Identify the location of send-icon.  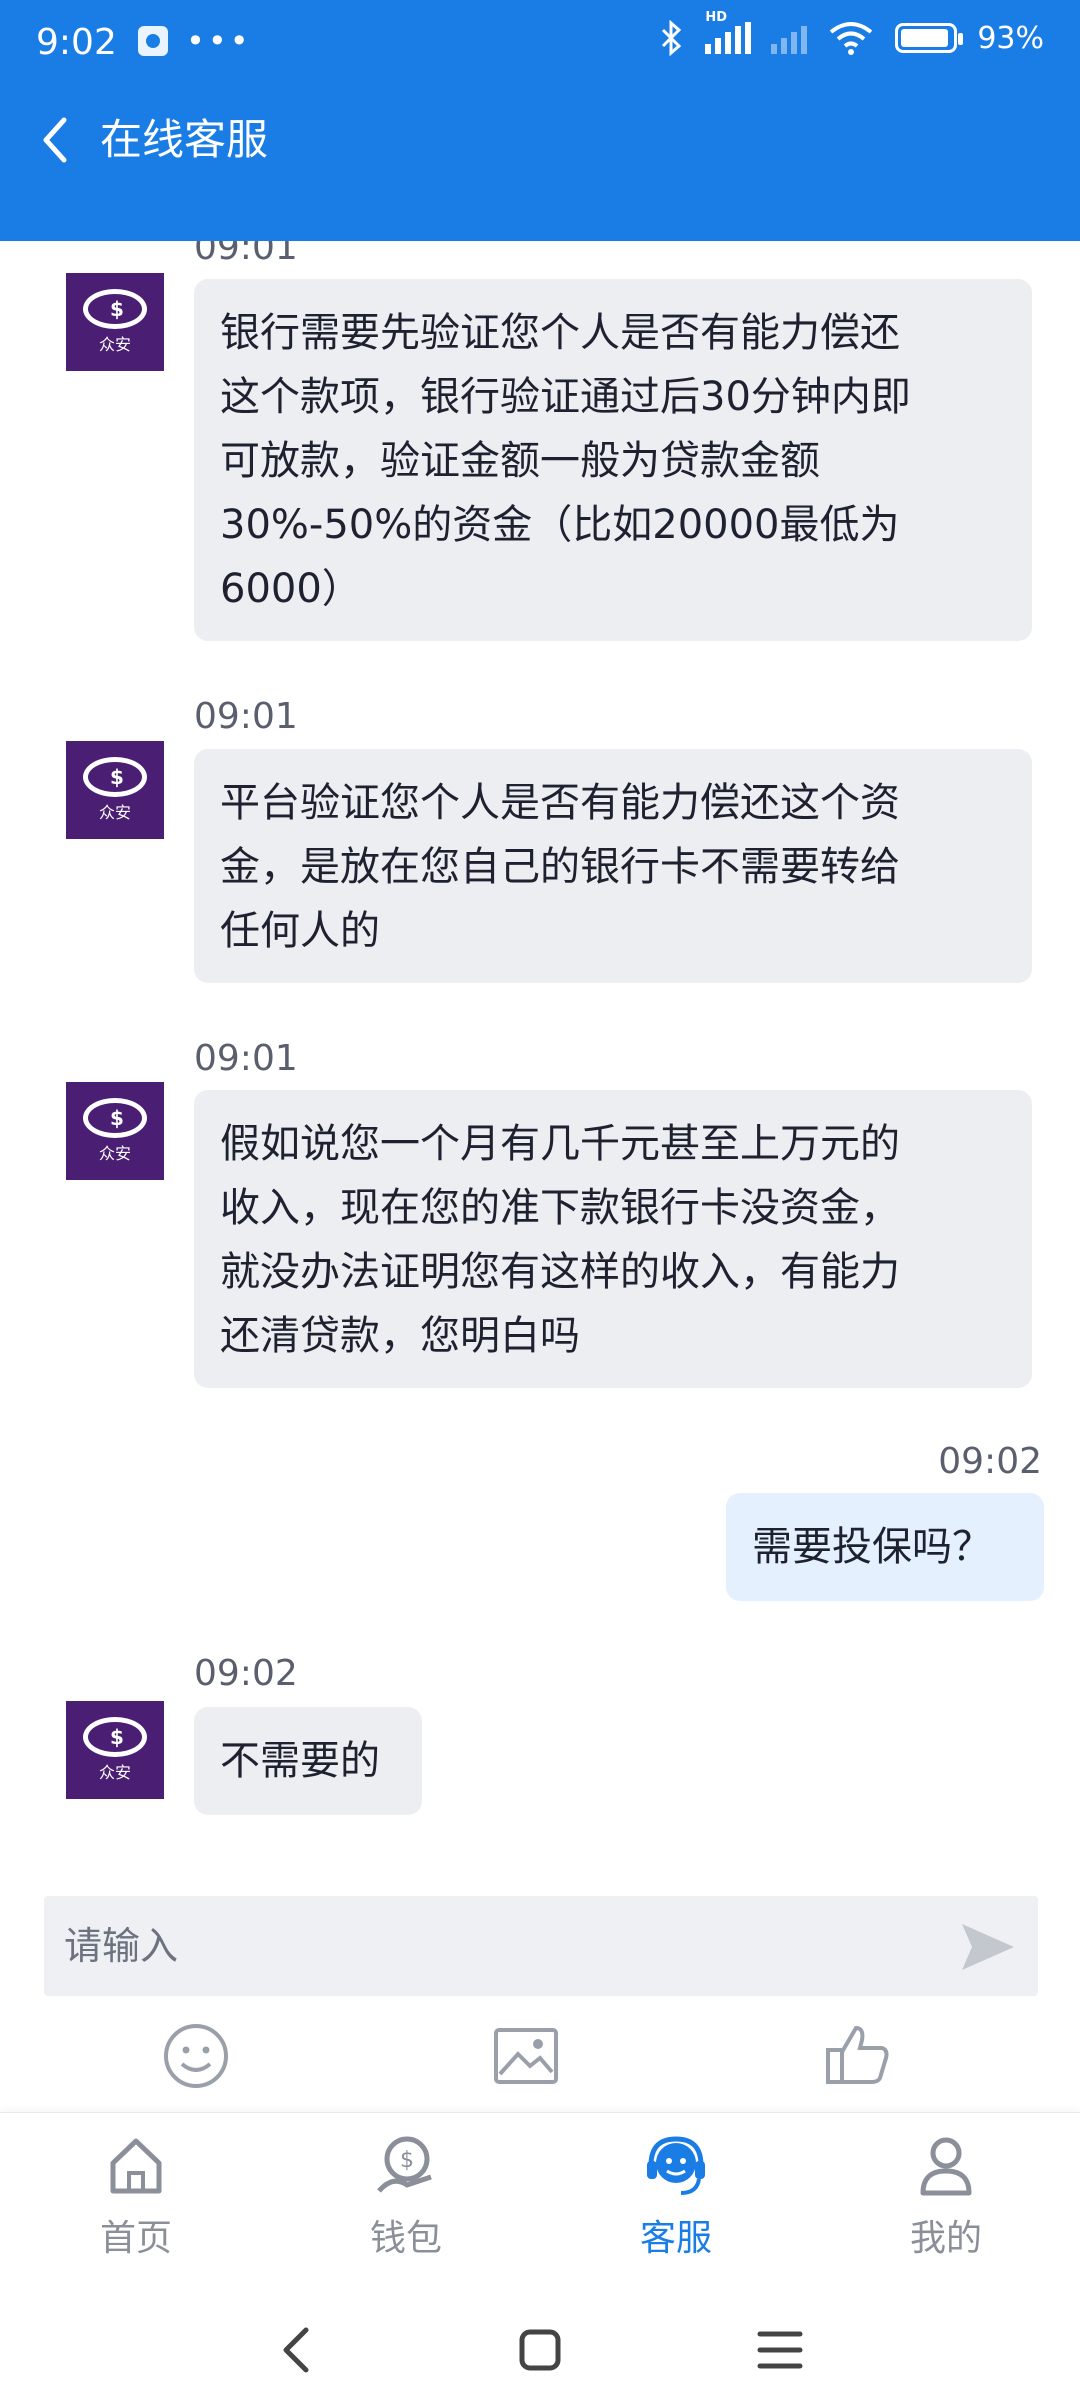
(988, 1947).